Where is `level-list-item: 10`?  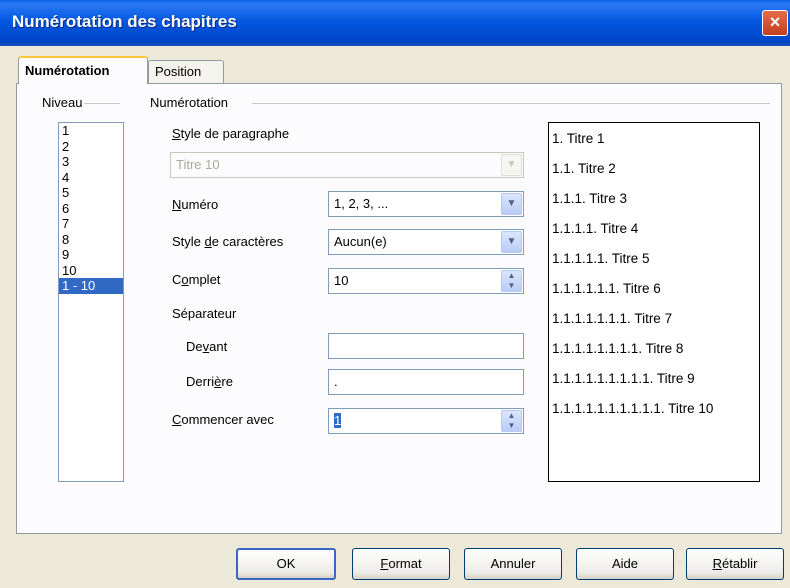
level-list-item: 10 is located at coordinates (91, 271).